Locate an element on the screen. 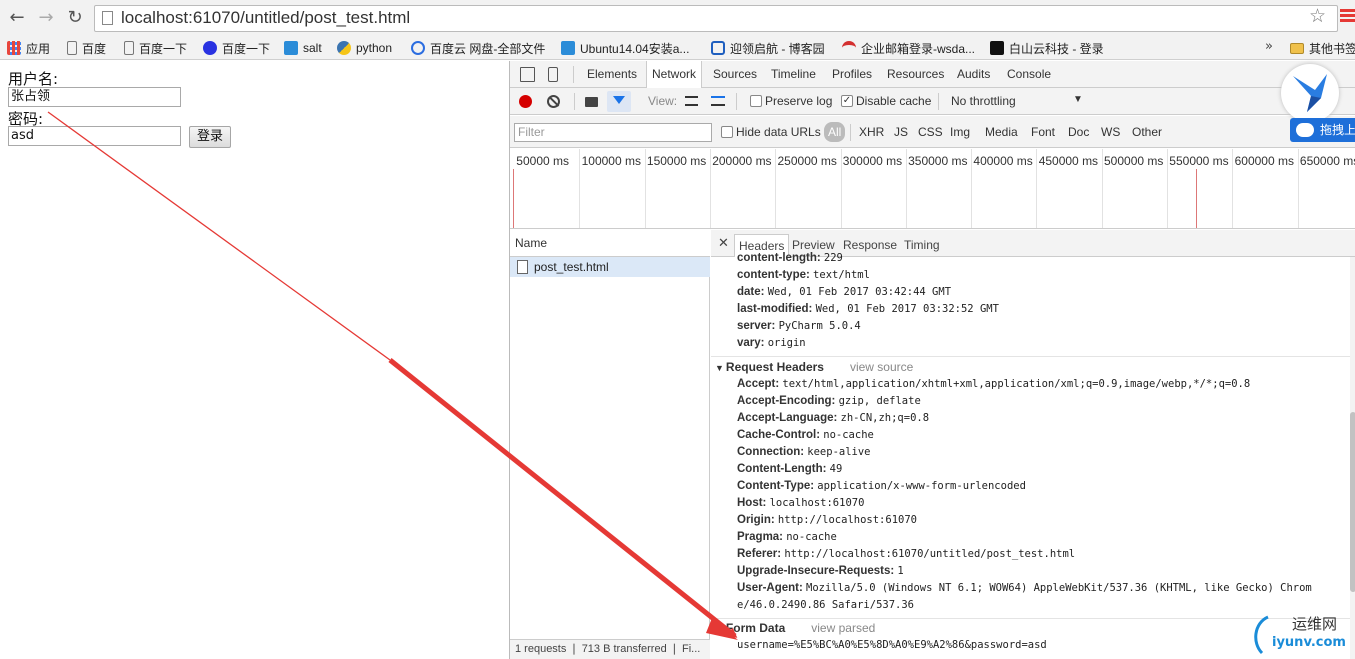 This screenshot has height=659, width=1355. request-name: post_test.html is located at coordinates (571, 267).